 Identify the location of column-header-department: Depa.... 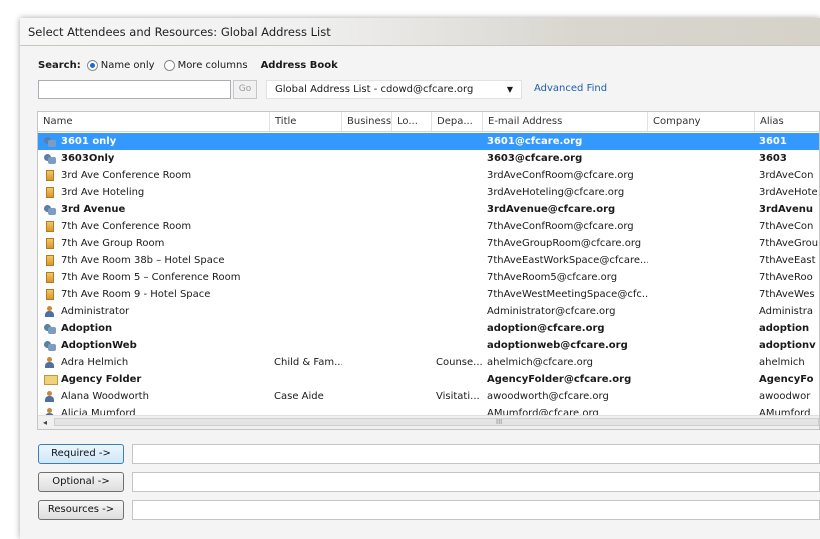
(457, 121).